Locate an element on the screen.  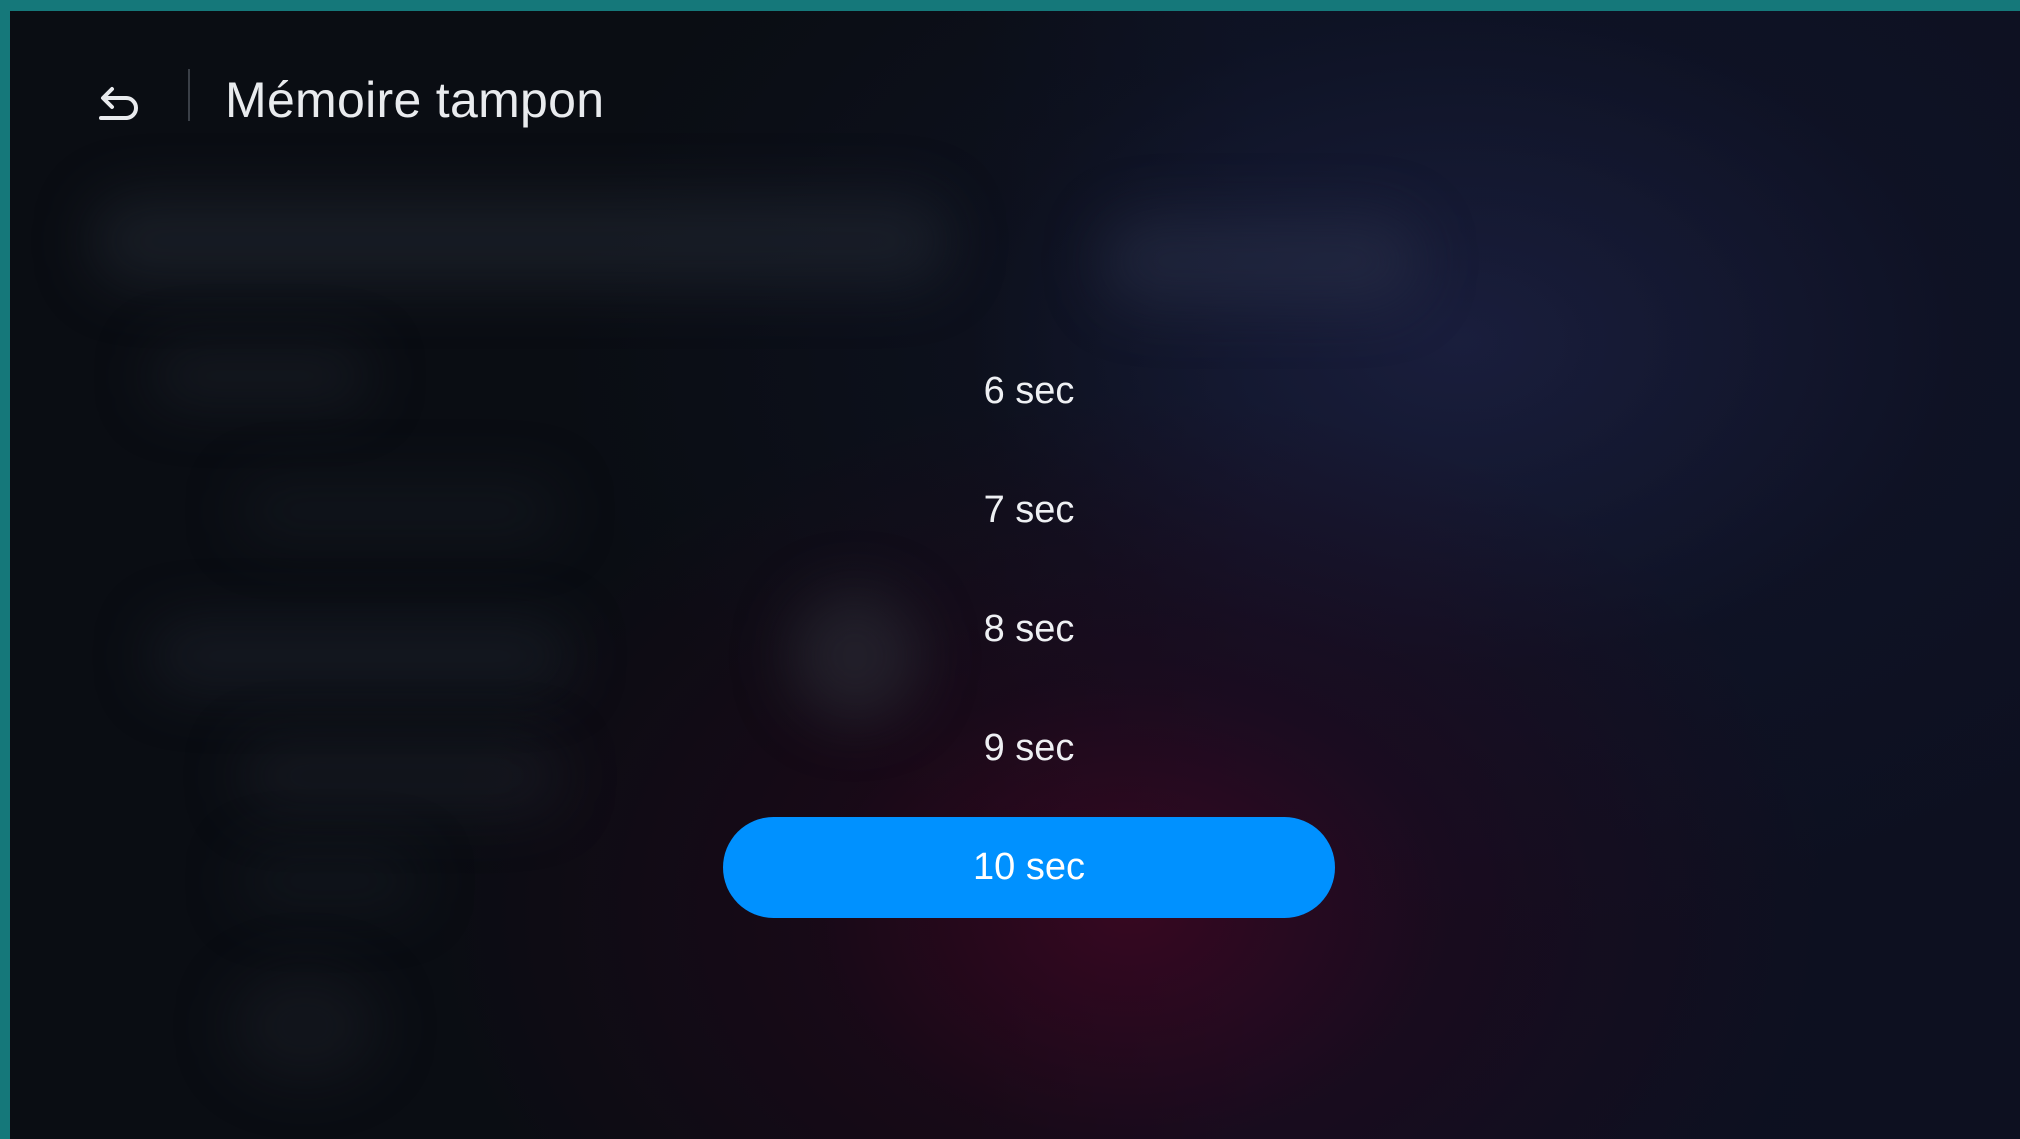
option-label: 6 sec is located at coordinates (1029, 391).